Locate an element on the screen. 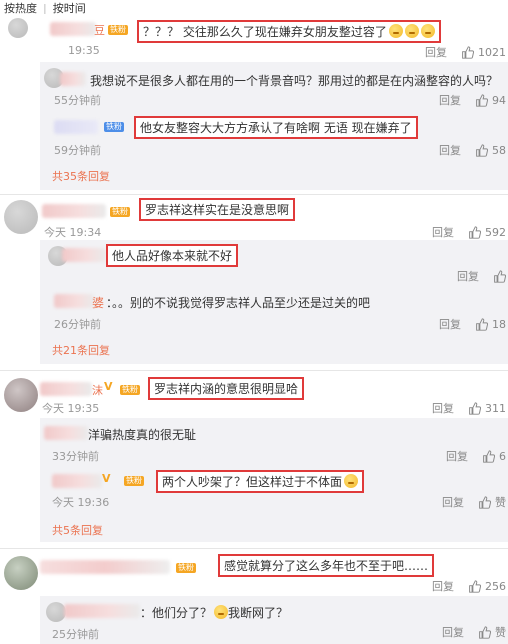 This screenshot has height=644, width=508. divider is located at coordinates (254, 194).